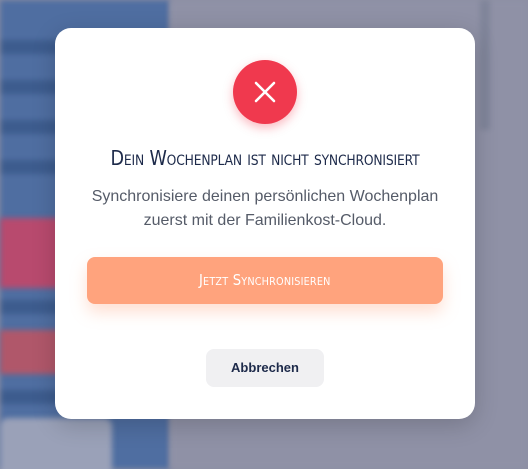 Image resolution: width=528 pixels, height=469 pixels. I want to click on sync-now-button: Jetzt Synchronisieren, so click(265, 280).